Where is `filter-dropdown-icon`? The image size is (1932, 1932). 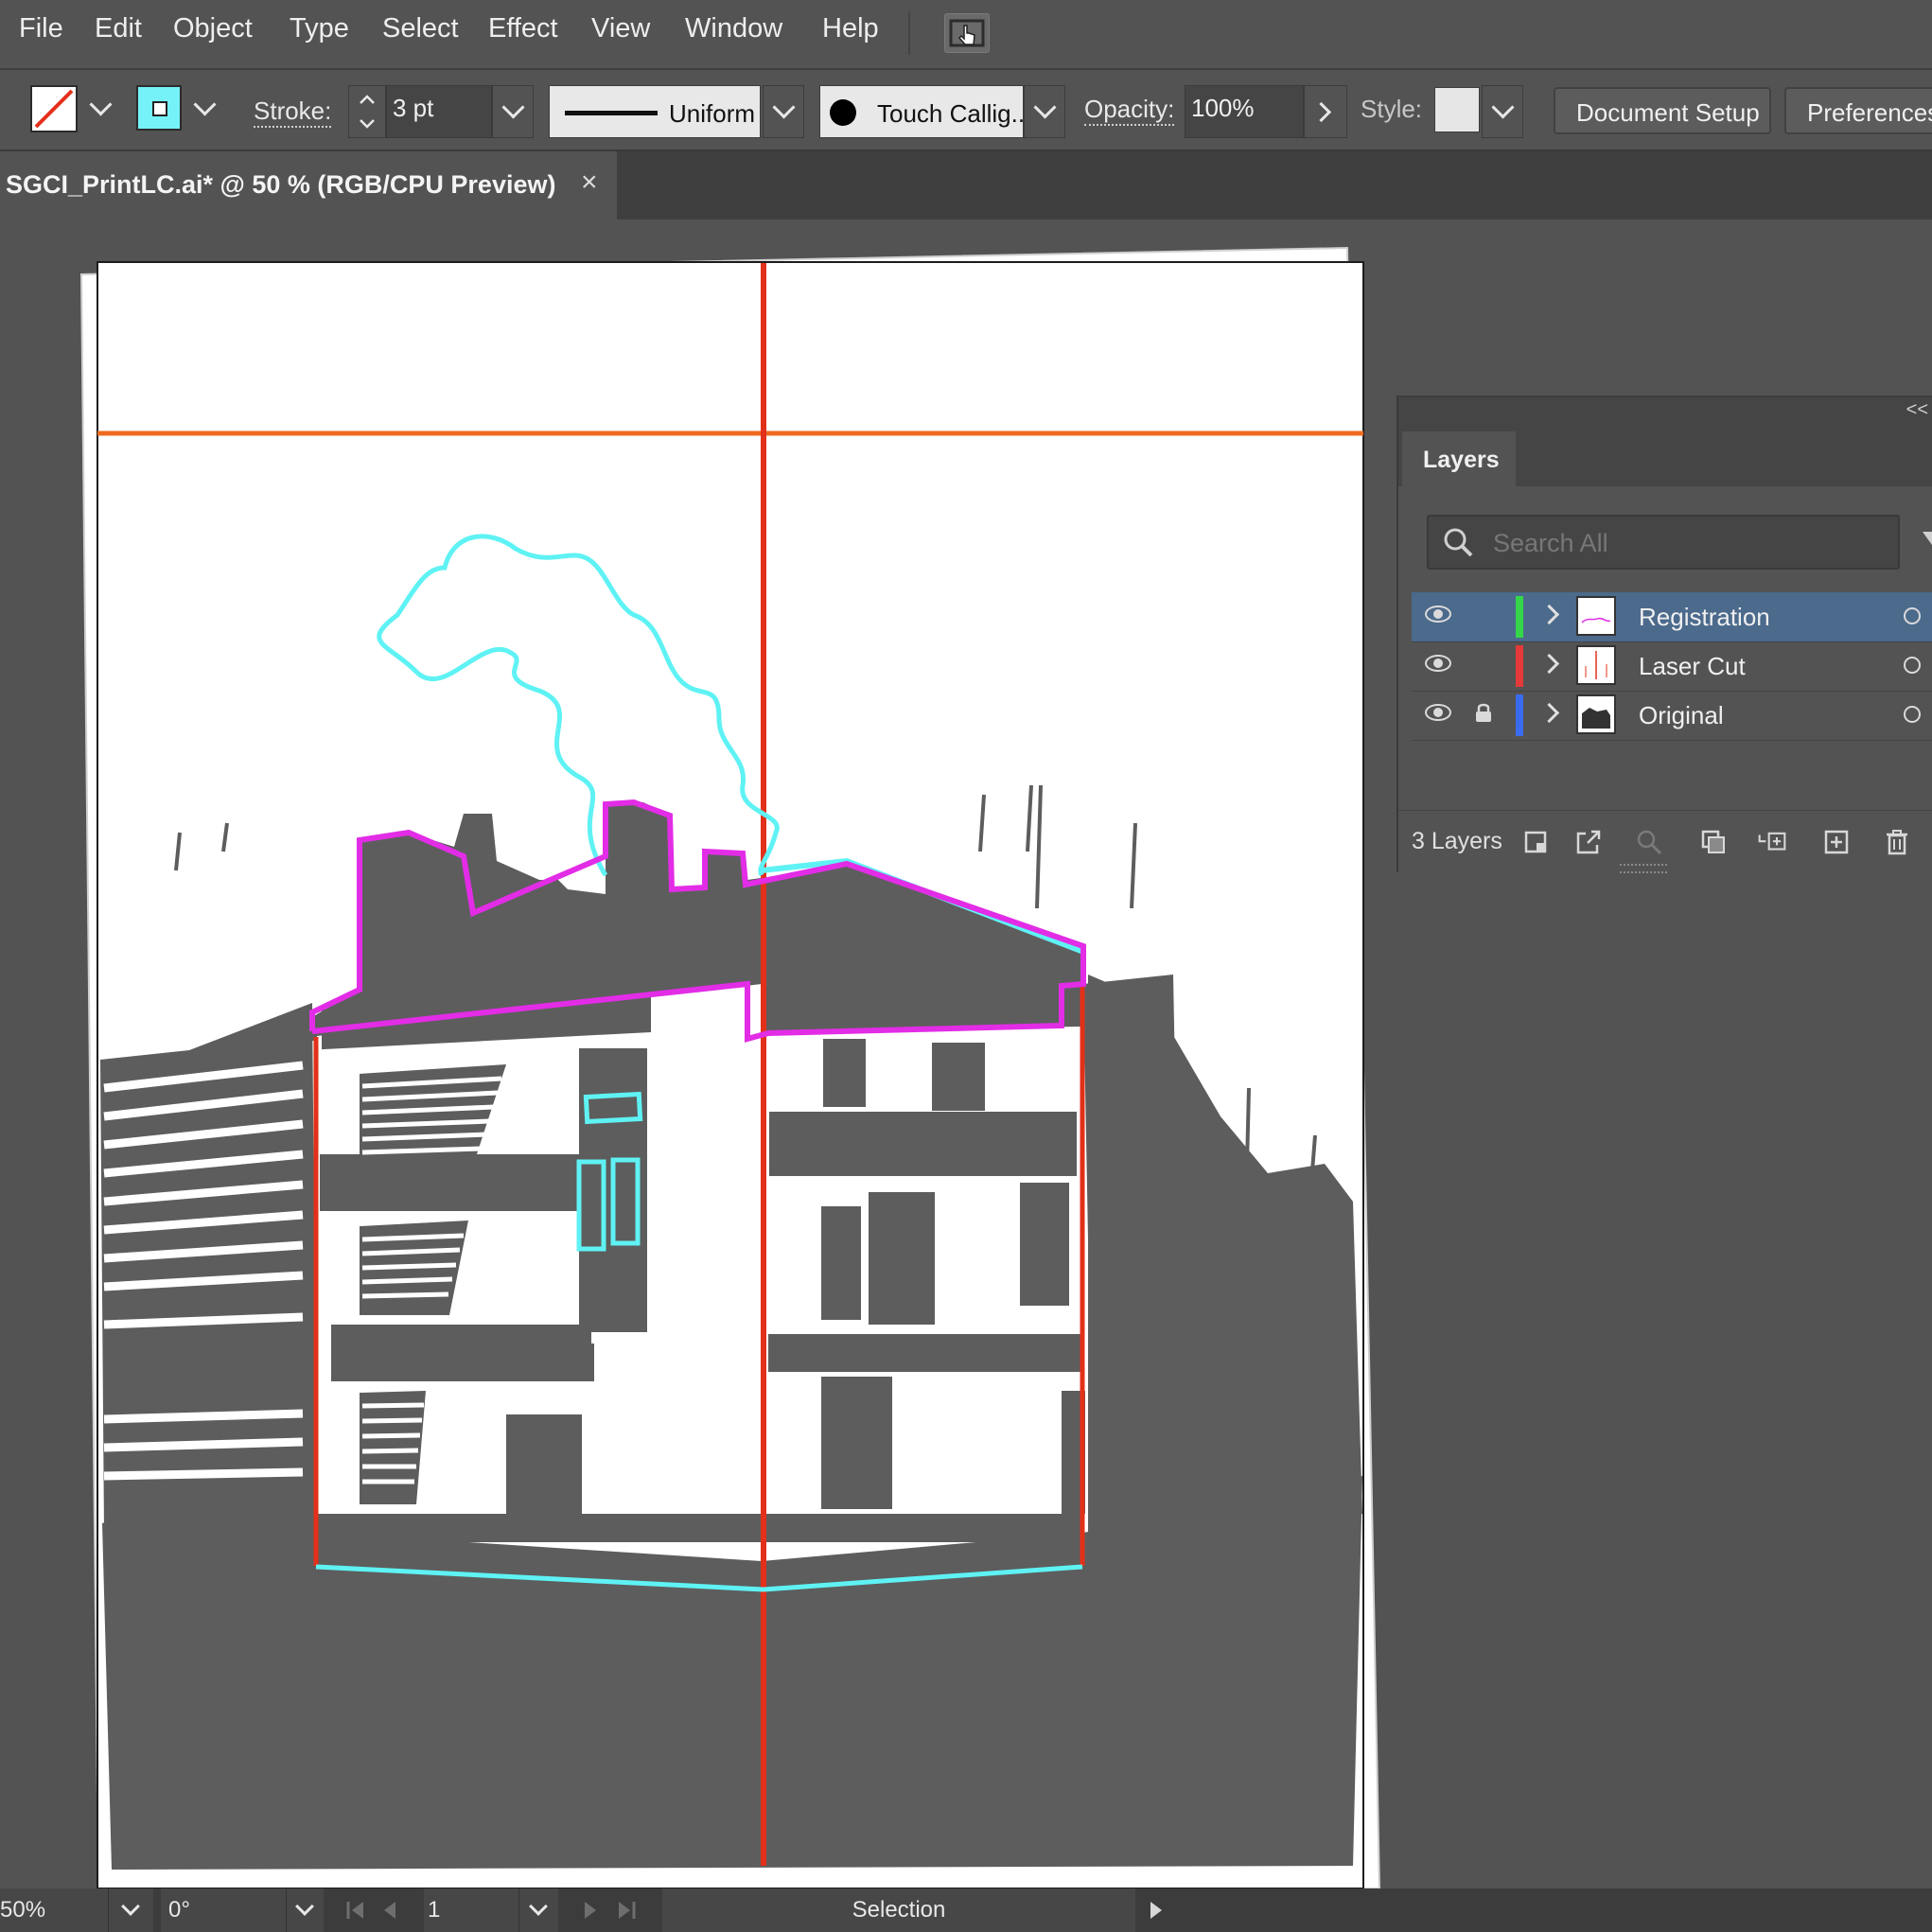
filter-dropdown-icon is located at coordinates (1927, 538).